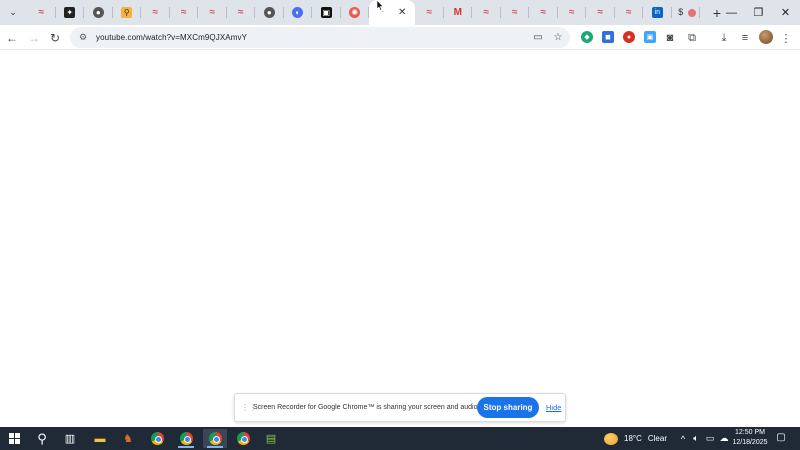 This screenshot has width=800, height=450. I want to click on close-window-button: ✕, so click(785, 12).